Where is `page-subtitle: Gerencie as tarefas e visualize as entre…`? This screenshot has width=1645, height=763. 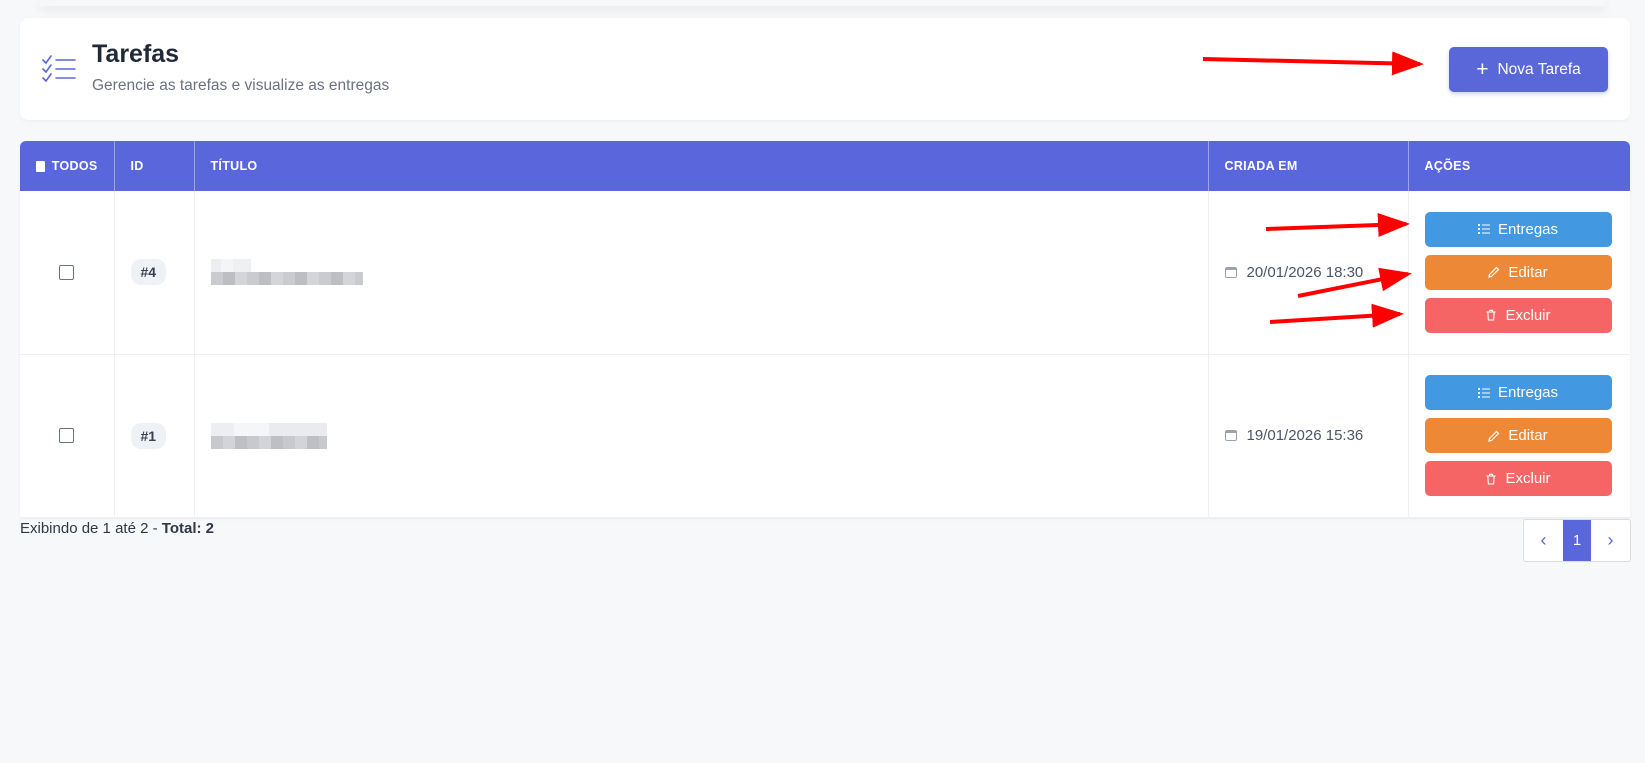
page-subtitle: Gerencie as tarefas e visualize as entre… is located at coordinates (241, 85).